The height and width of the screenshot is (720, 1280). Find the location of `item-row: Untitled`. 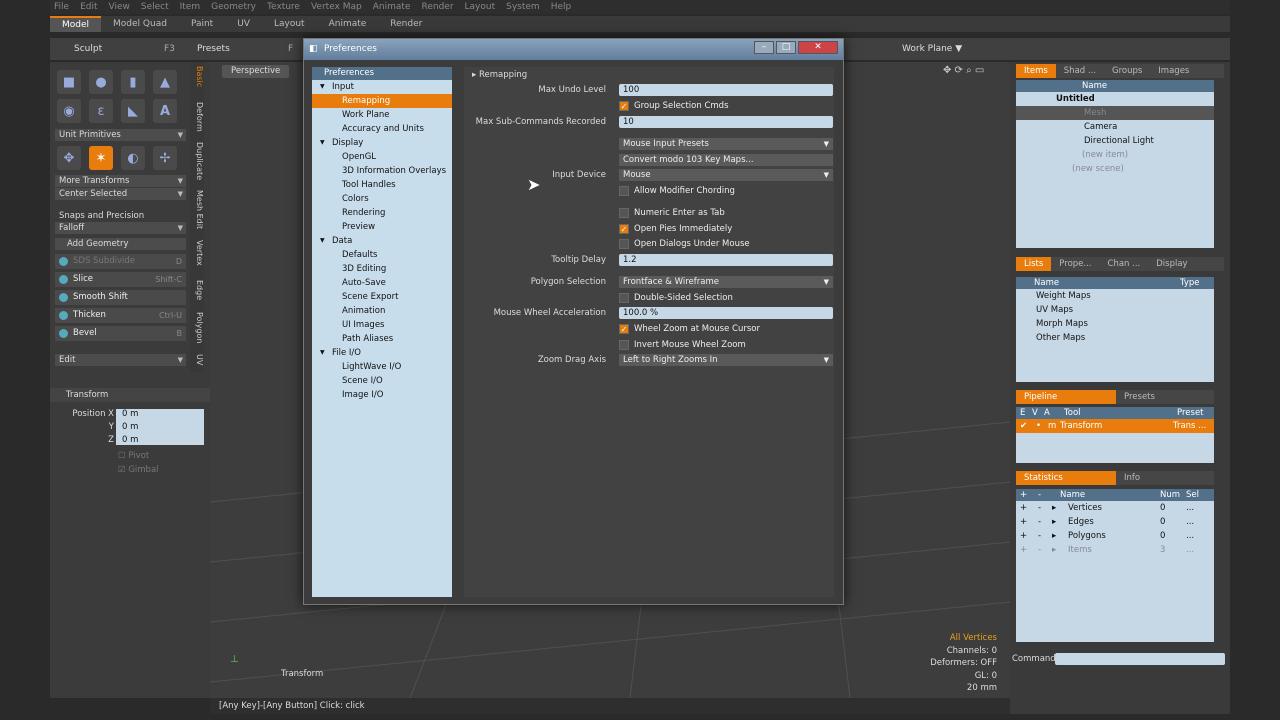

item-row: Untitled is located at coordinates (1115, 99).